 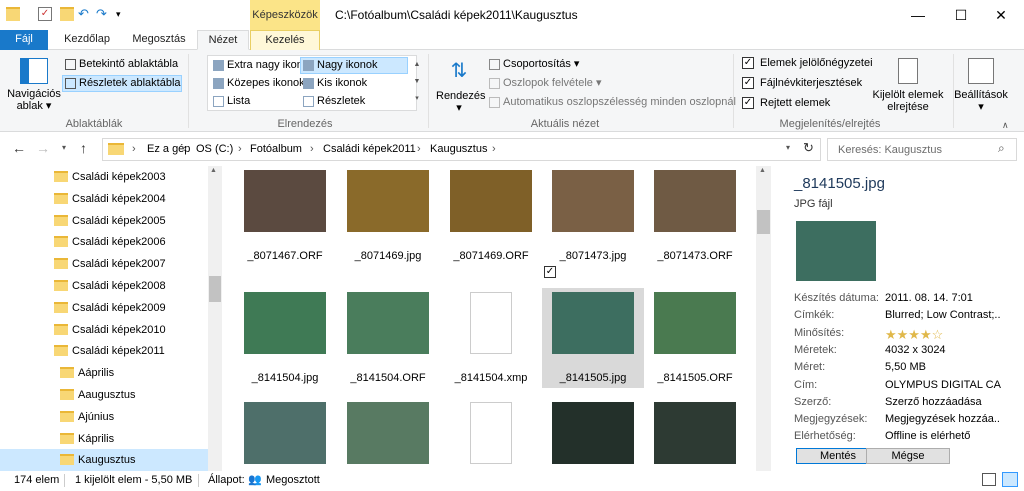 What do you see at coordinates (533, 64) in the screenshot?
I see `group-by-button: Csoportosítás ▾` at bounding box center [533, 64].